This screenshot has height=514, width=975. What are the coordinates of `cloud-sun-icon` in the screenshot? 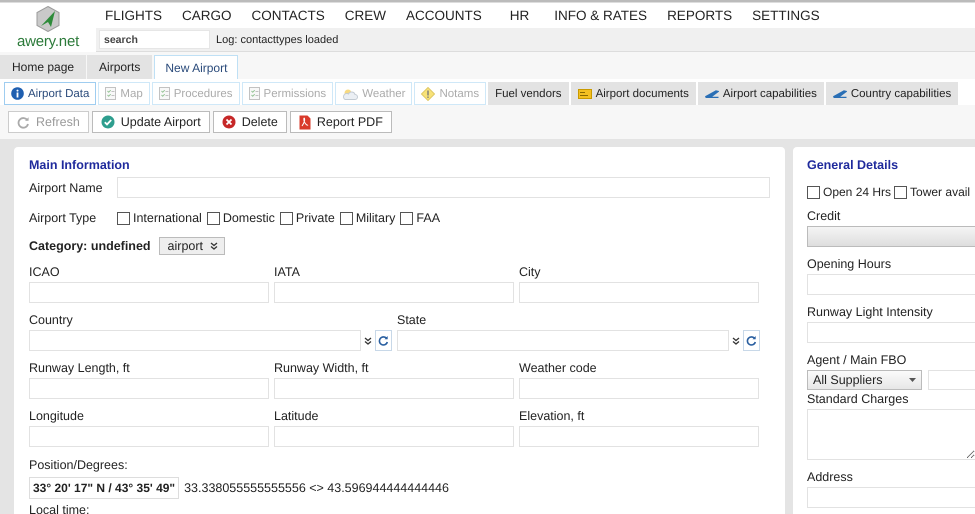 It's located at (350, 94).